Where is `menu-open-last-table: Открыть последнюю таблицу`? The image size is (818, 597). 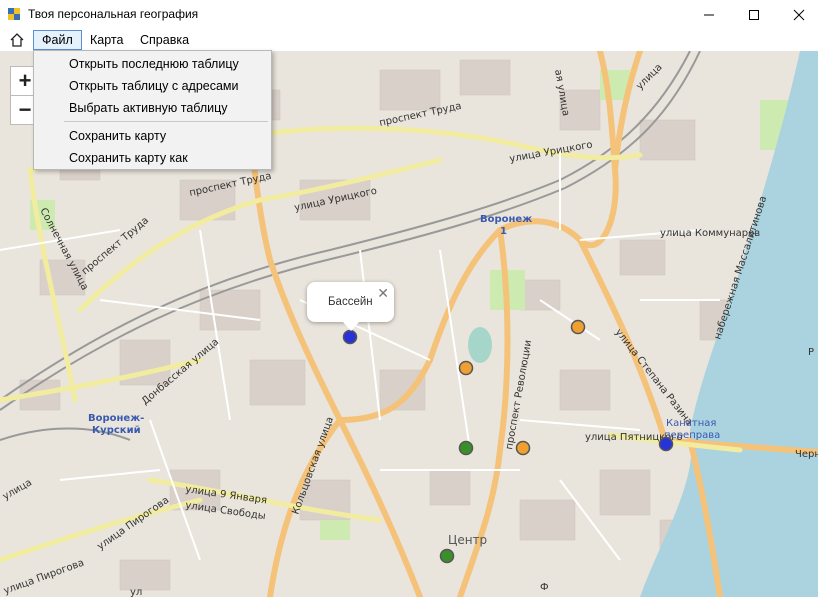
menu-open-last-table: Открыть последнюю таблицу is located at coordinates (154, 64).